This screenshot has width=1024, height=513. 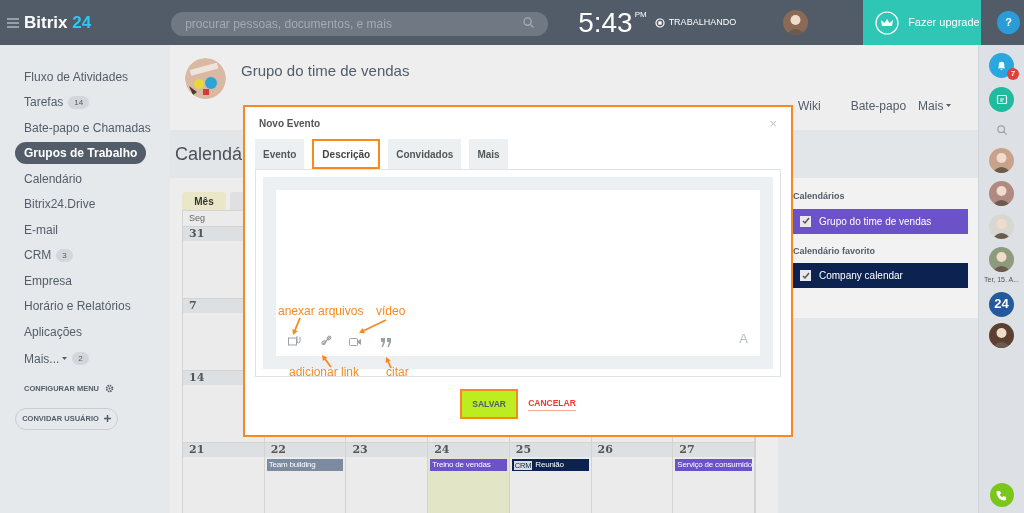 I want to click on day-number: 31, so click(x=197, y=233).